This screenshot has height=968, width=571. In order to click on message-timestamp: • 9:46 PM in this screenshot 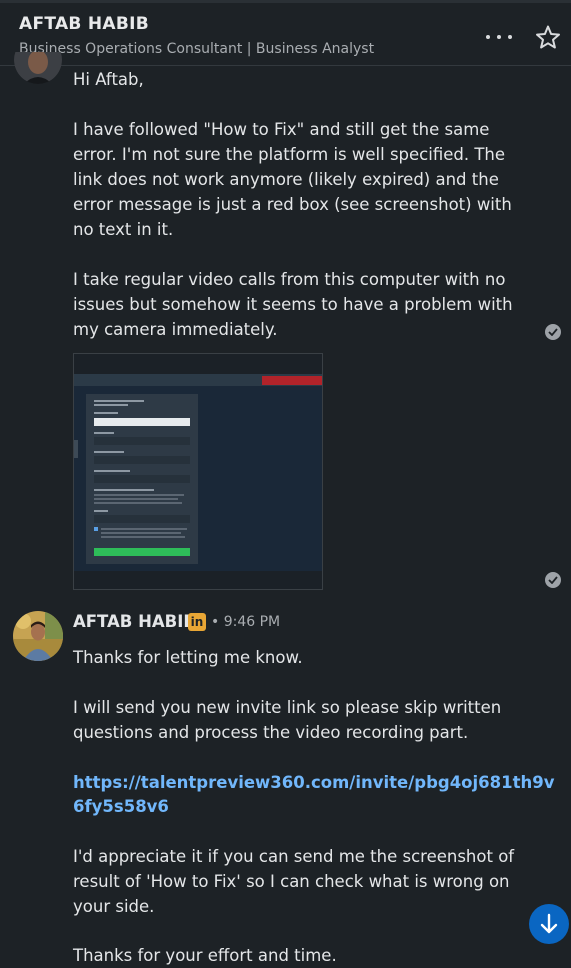, I will do `click(246, 622)`.